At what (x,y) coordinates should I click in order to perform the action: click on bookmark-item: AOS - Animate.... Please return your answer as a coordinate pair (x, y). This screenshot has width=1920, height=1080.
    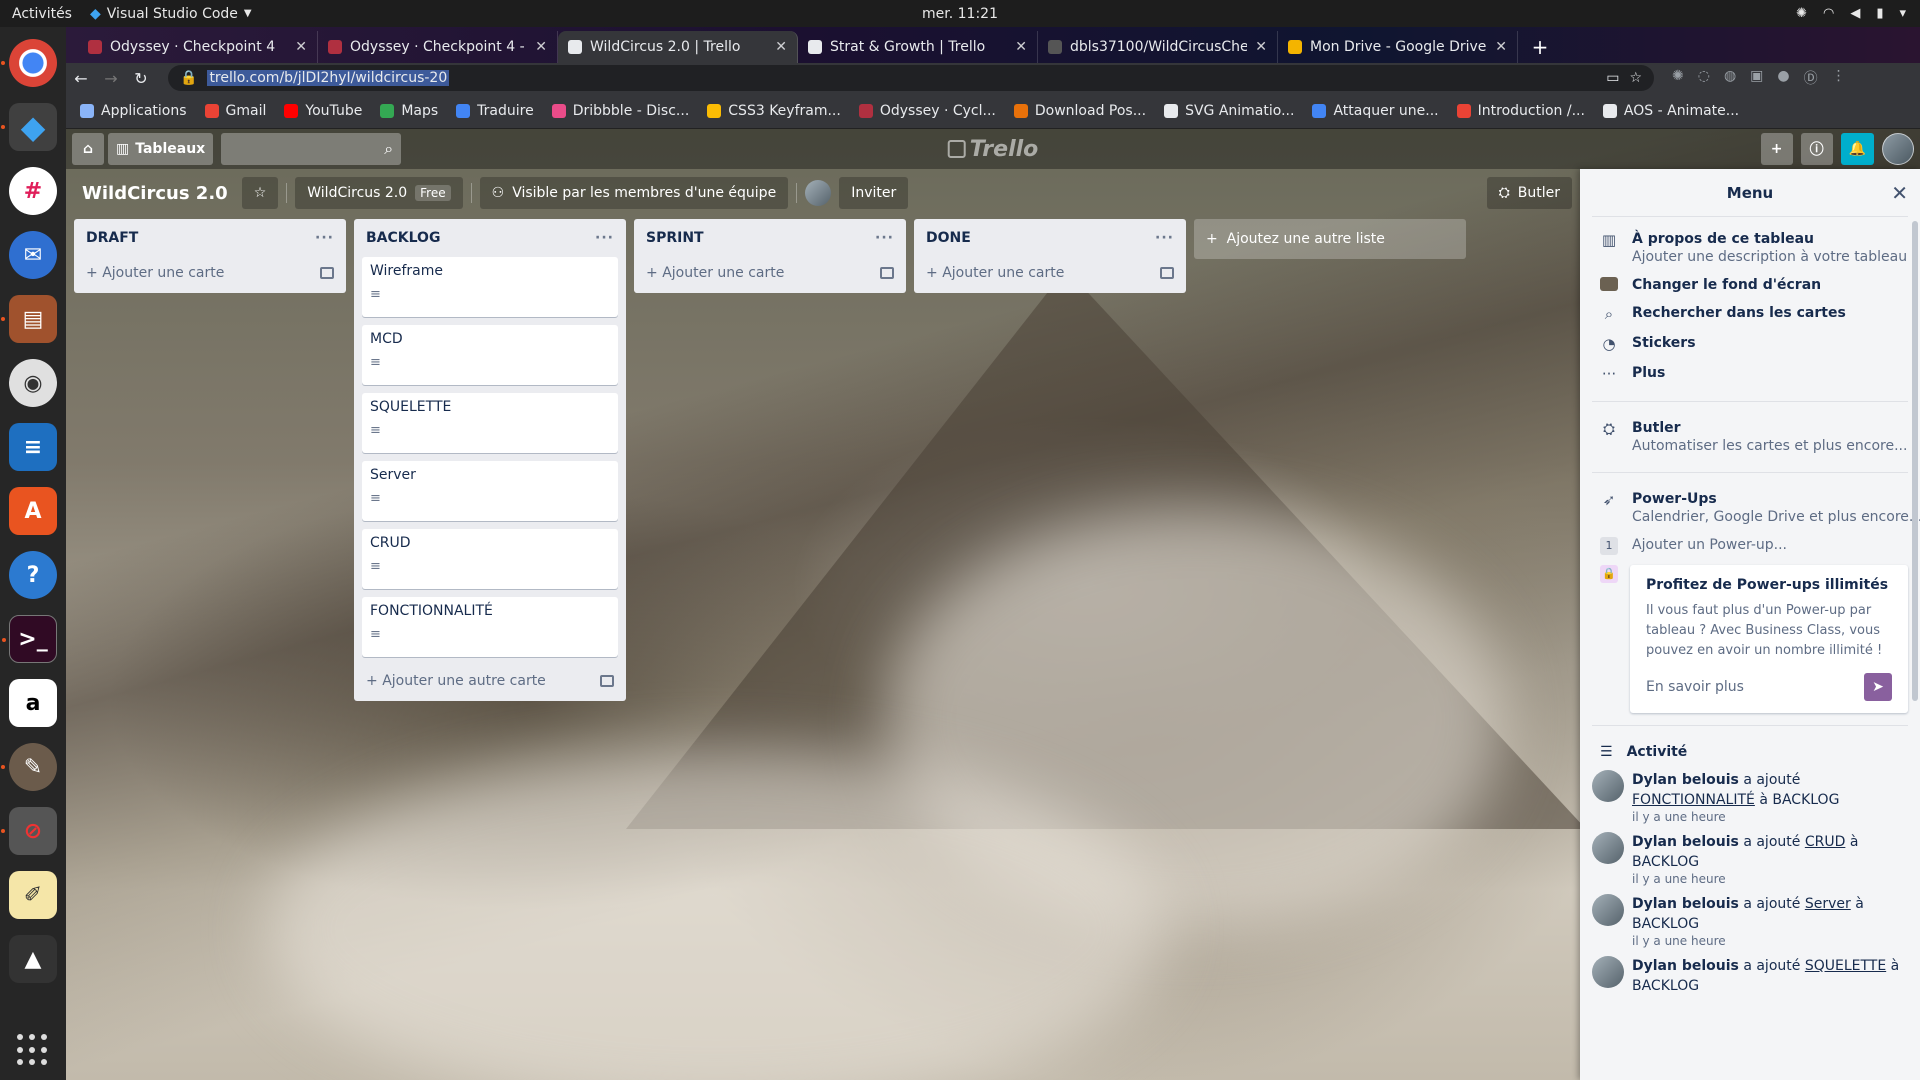
    Looking at the image, I should click on (1670, 111).